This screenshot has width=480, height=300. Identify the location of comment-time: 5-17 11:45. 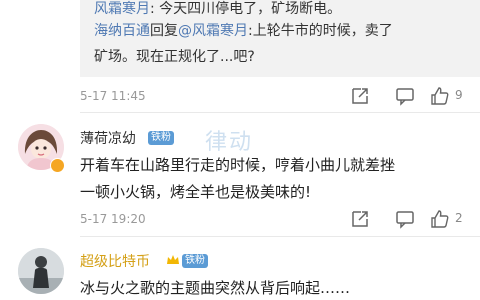
(113, 96).